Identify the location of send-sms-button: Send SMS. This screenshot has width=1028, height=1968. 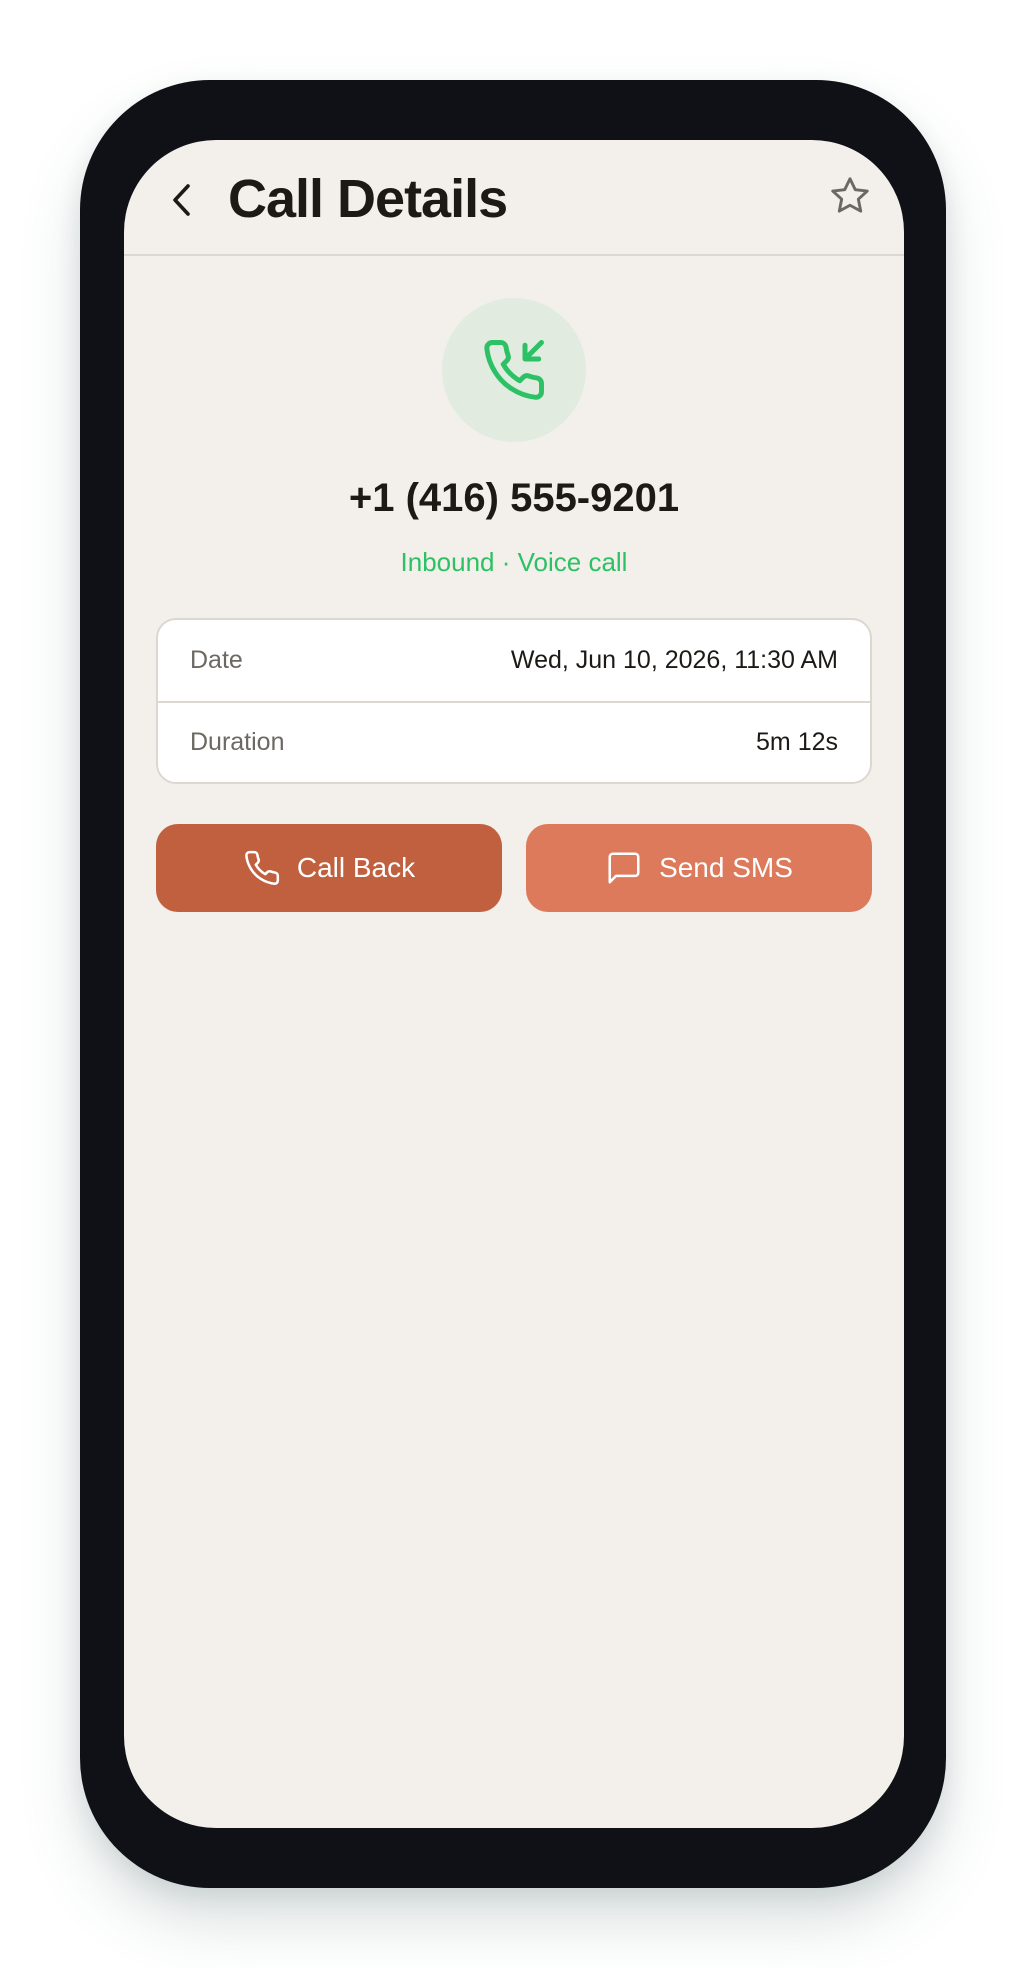
(699, 868).